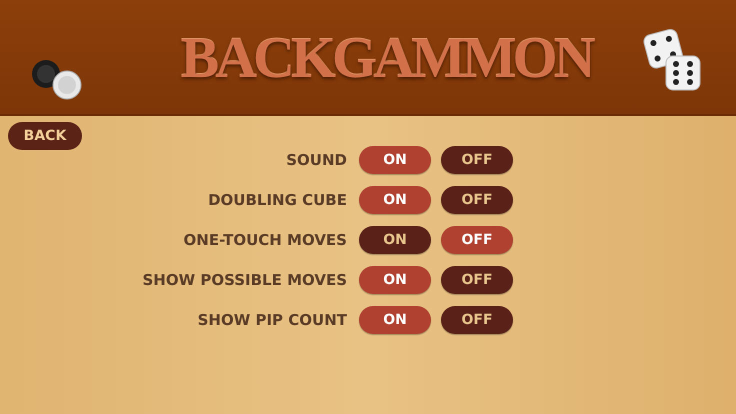 This screenshot has height=414, width=736. Describe the element at coordinates (316, 160) in the screenshot. I see `setting-label: SOUND` at that location.